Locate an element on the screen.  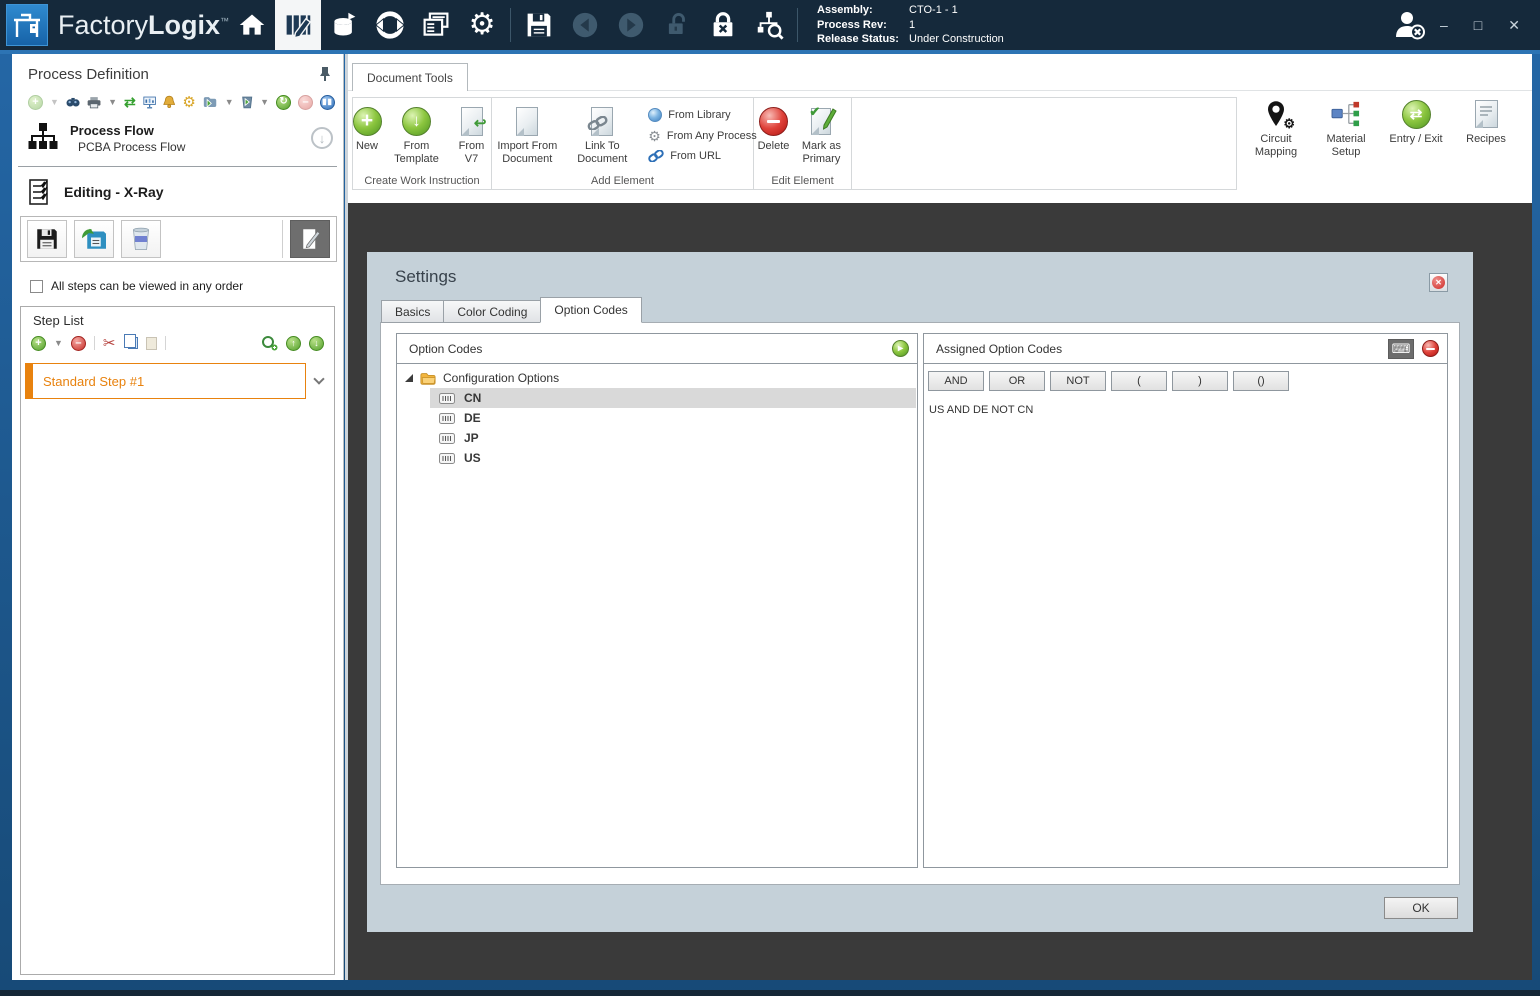
collapse-arrow-icon: ↓ is located at coordinates (322, 138).